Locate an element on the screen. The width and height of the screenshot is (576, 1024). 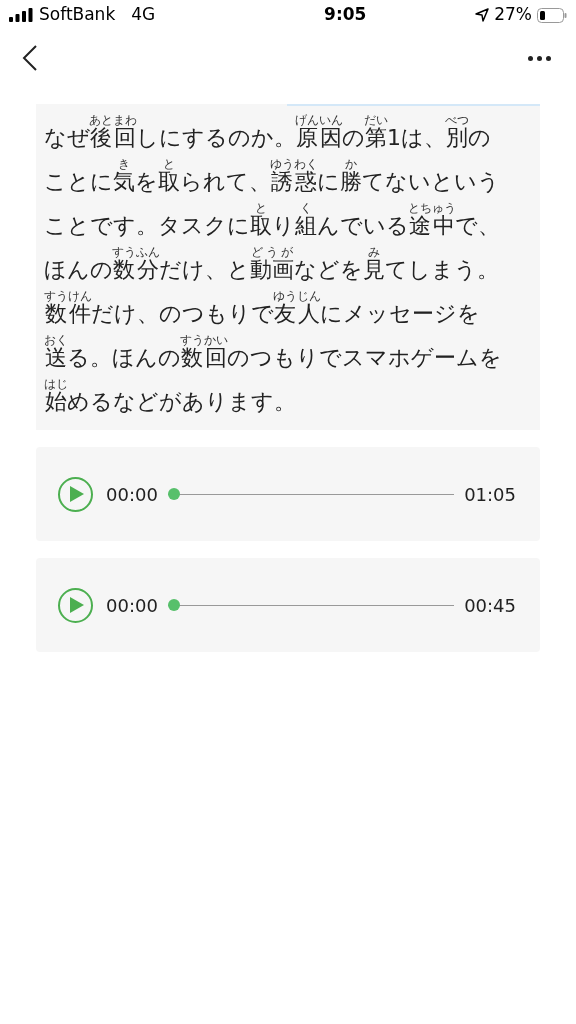
text-line: 送 おく る。ほんの数回 すうかい のつもりでスマホゲームを is located at coordinates (273, 353).